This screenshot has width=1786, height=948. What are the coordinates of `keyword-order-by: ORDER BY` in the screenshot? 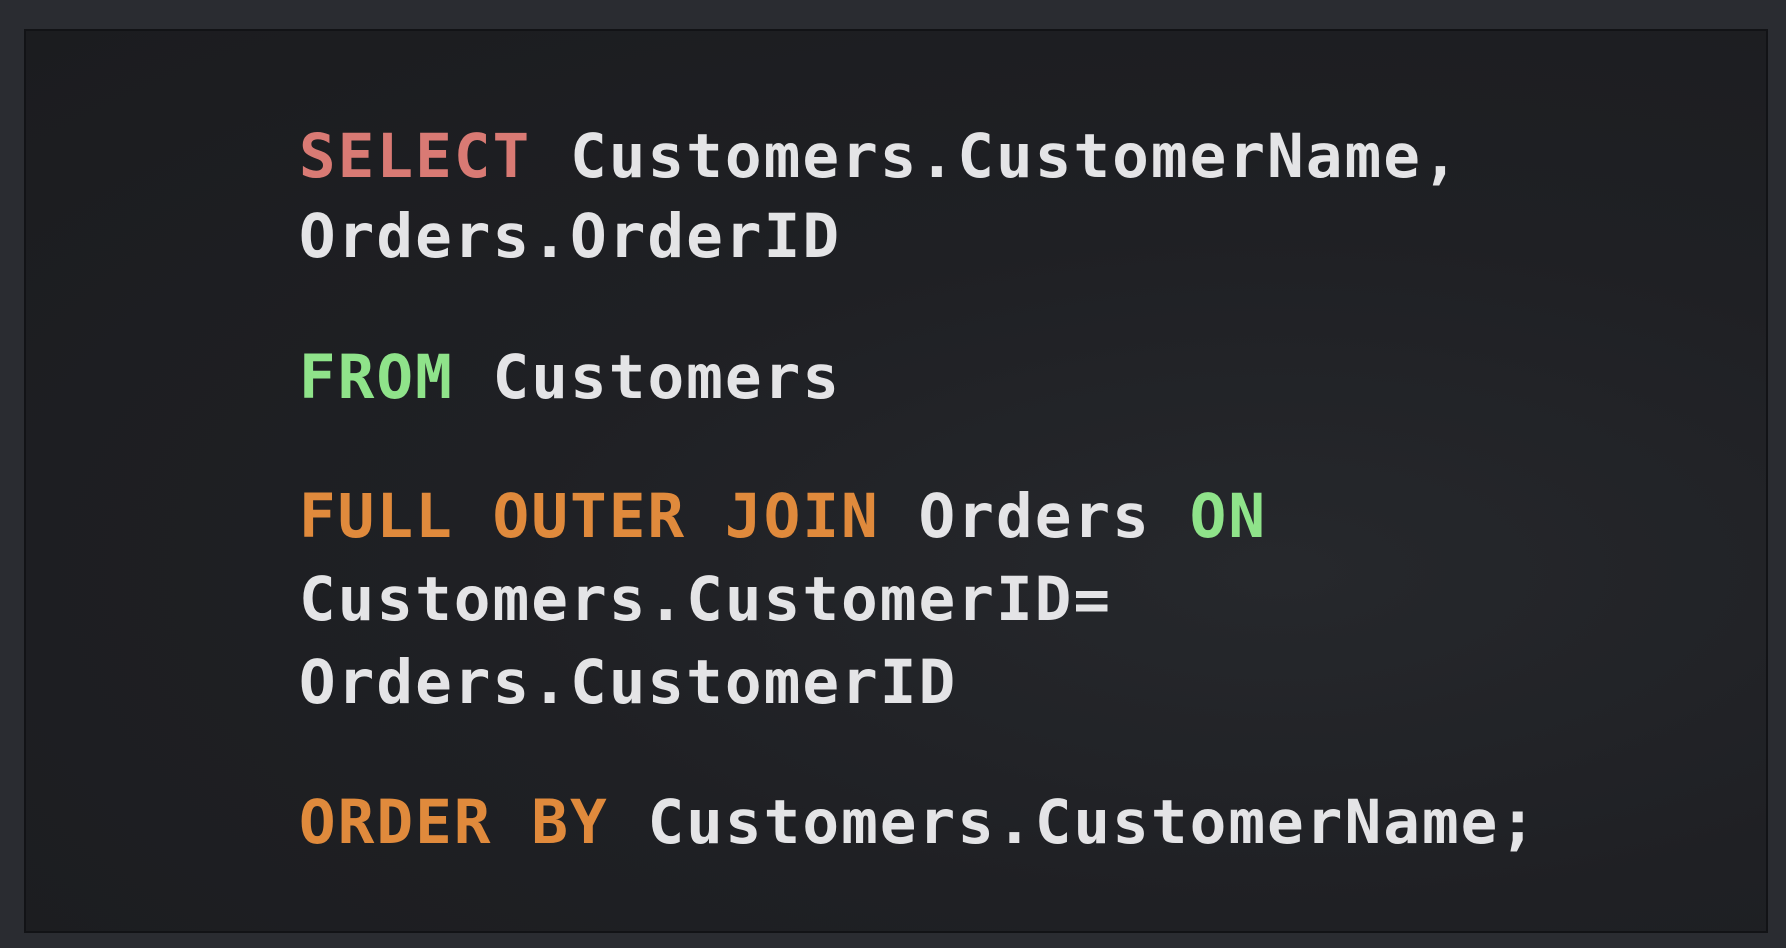 It's located at (453, 822).